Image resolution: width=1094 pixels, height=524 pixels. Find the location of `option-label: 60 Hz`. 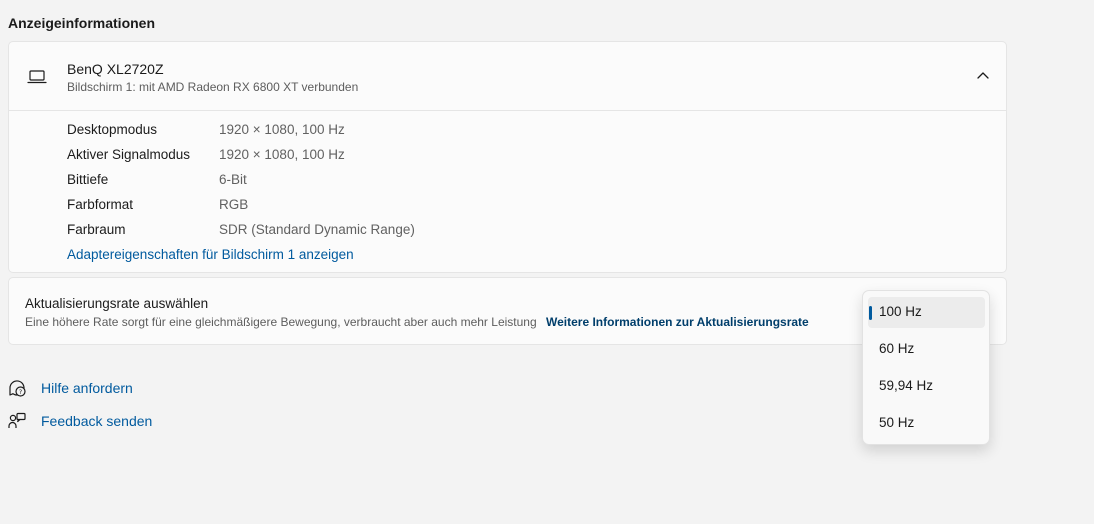

option-label: 60 Hz is located at coordinates (897, 348).